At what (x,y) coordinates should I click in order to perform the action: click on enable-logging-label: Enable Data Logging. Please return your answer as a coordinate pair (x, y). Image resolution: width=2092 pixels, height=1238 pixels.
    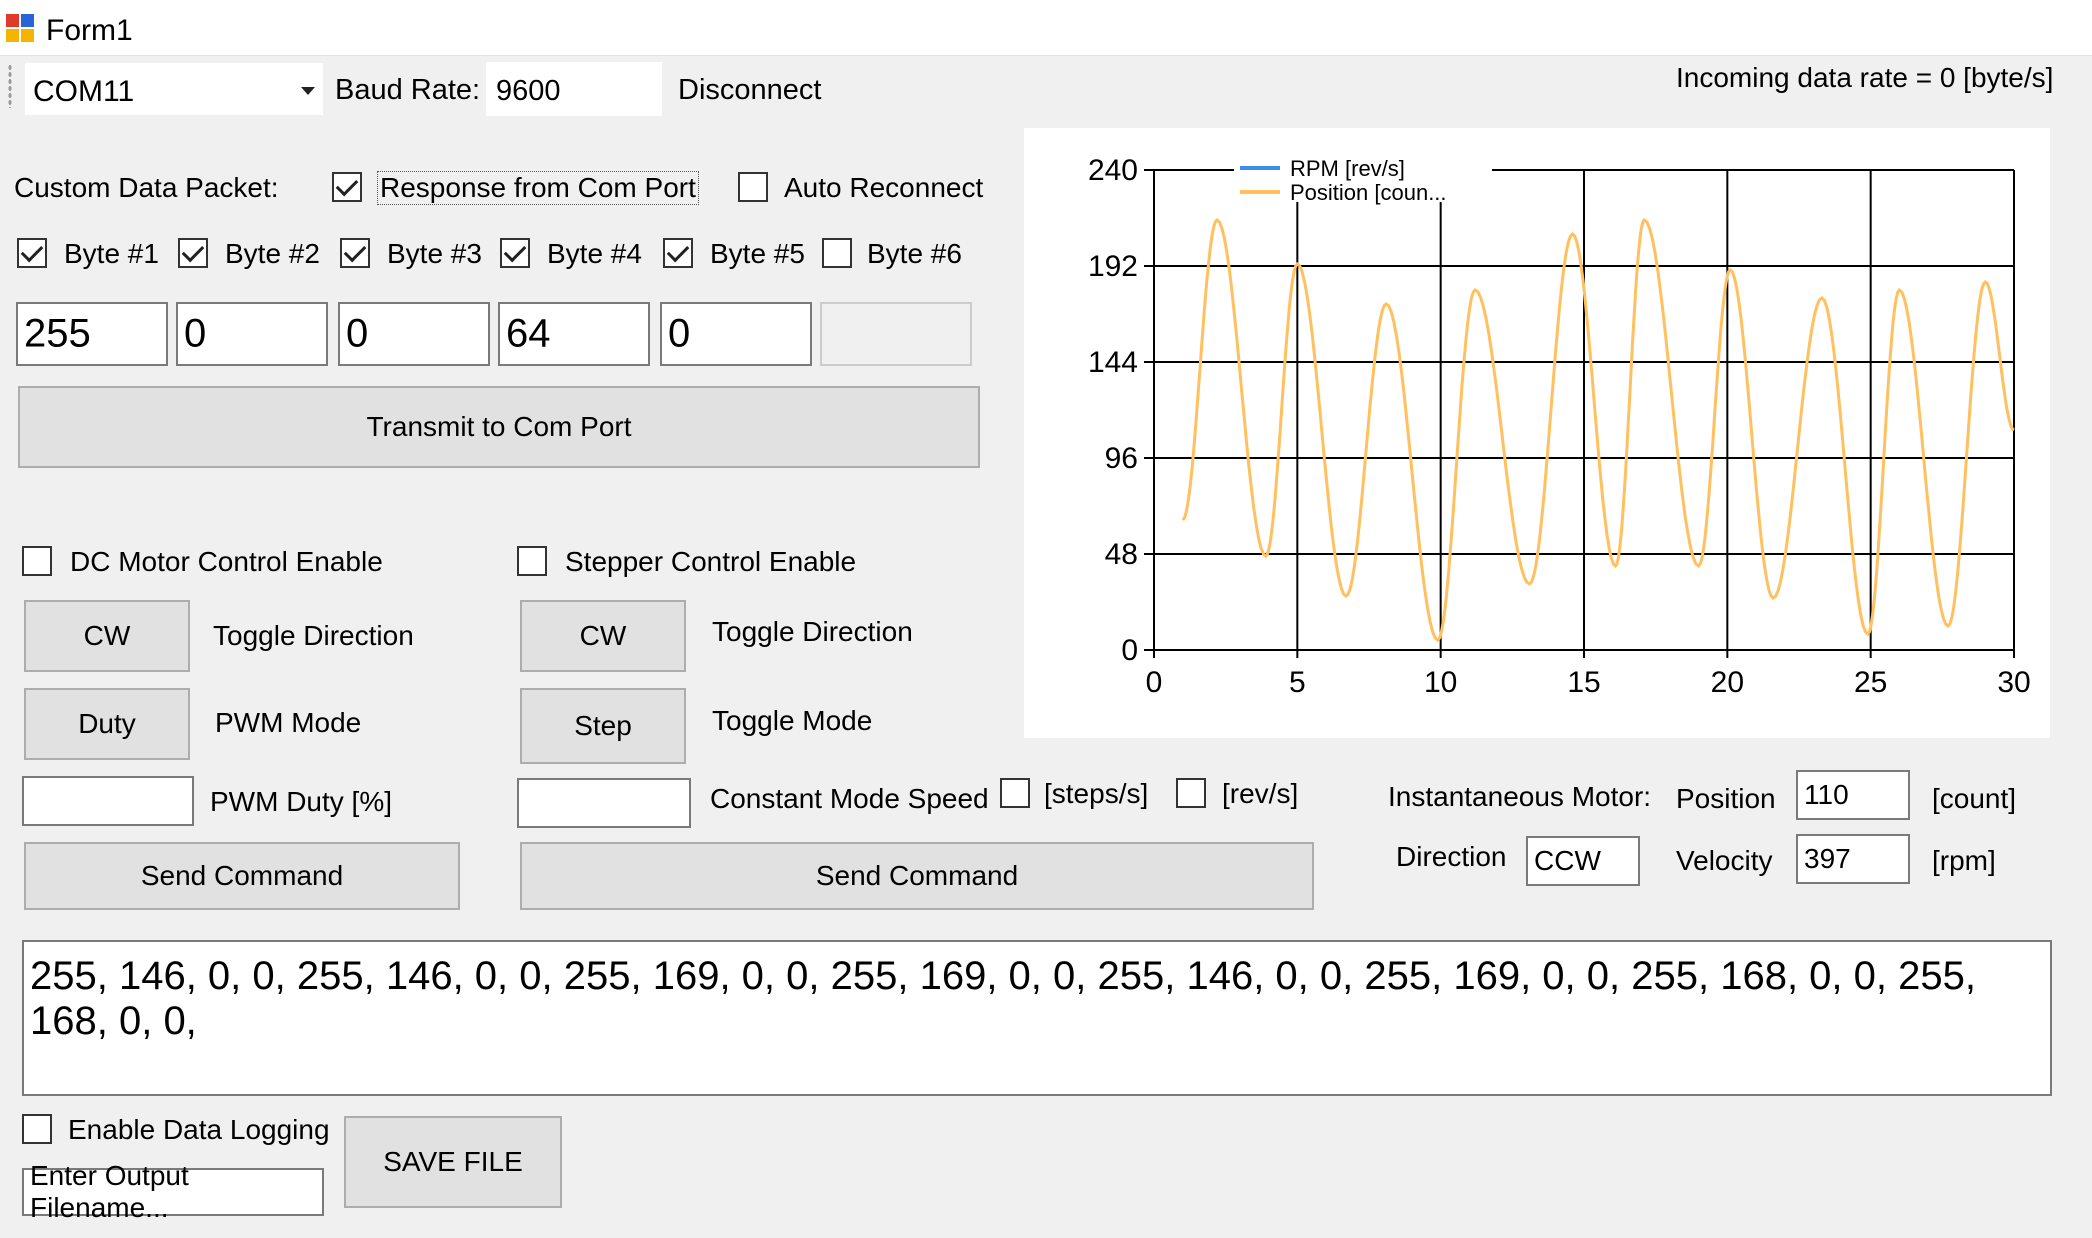
    Looking at the image, I should click on (199, 1130).